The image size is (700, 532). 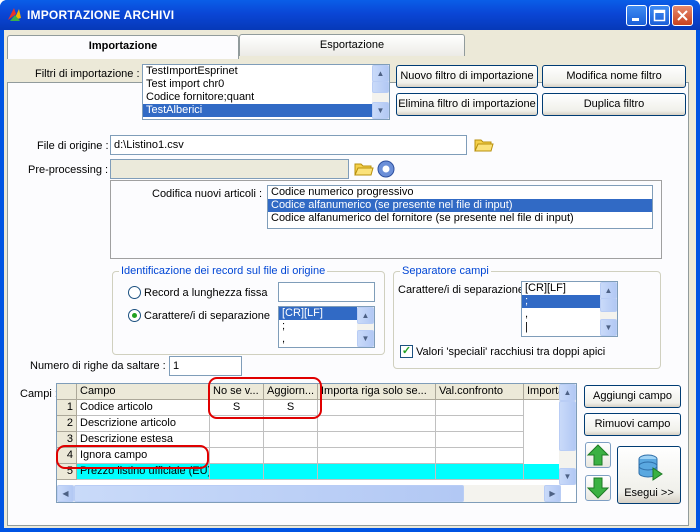 What do you see at coordinates (288, 145) in the screenshot?
I see `source-file-input: d:\Listino1.csv` at bounding box center [288, 145].